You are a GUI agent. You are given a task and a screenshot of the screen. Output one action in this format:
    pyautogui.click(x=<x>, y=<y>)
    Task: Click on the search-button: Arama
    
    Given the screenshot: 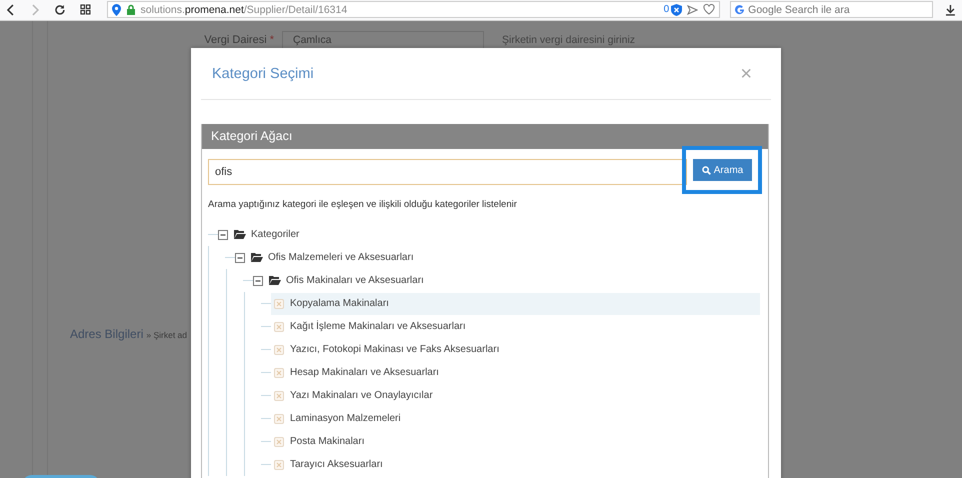 What is the action you would take?
    pyautogui.click(x=722, y=170)
    